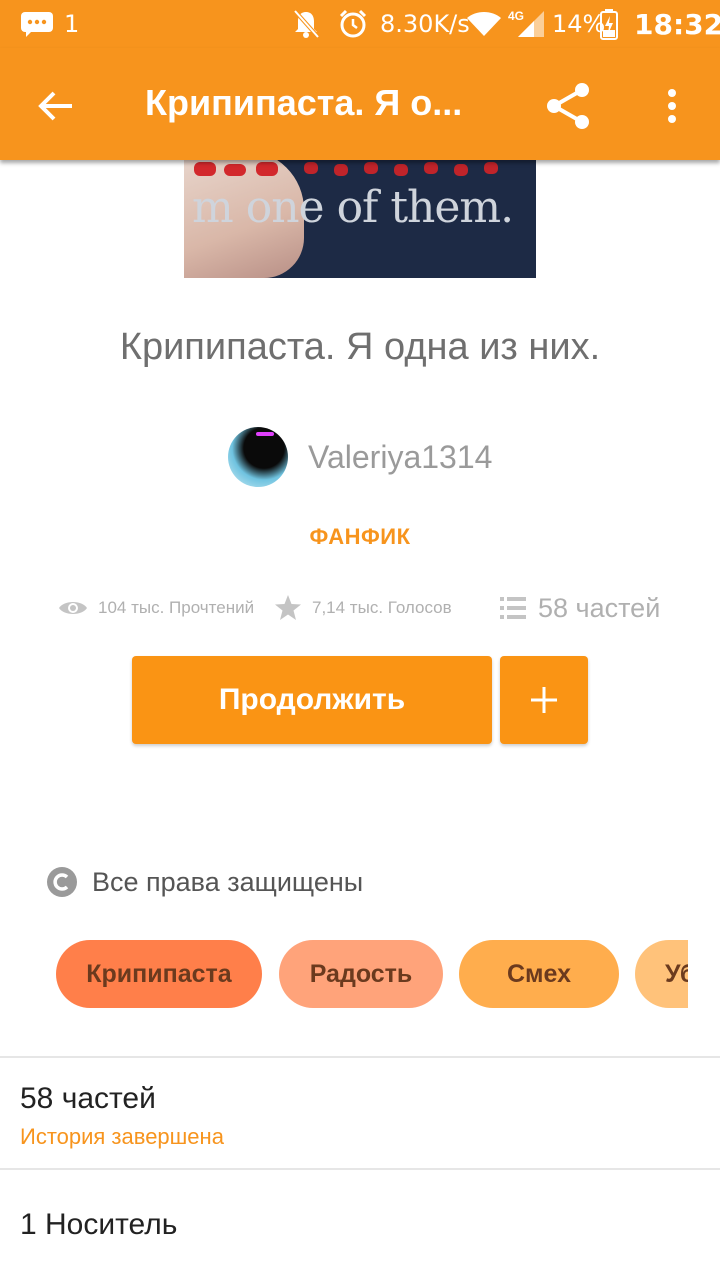 This screenshot has height=1280, width=720. I want to click on reads-count: 104 тыс. Прочтений, so click(176, 607).